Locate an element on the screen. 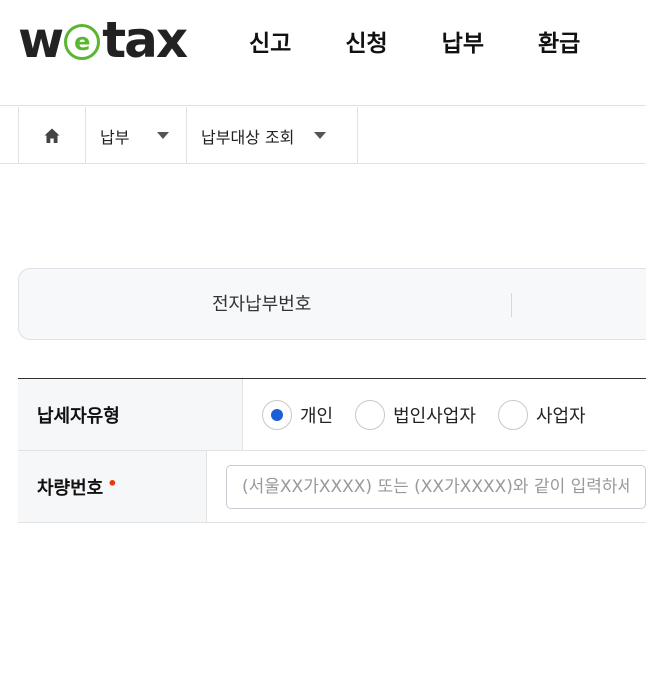  breadcrumb-divider is located at coordinates (323, 163).